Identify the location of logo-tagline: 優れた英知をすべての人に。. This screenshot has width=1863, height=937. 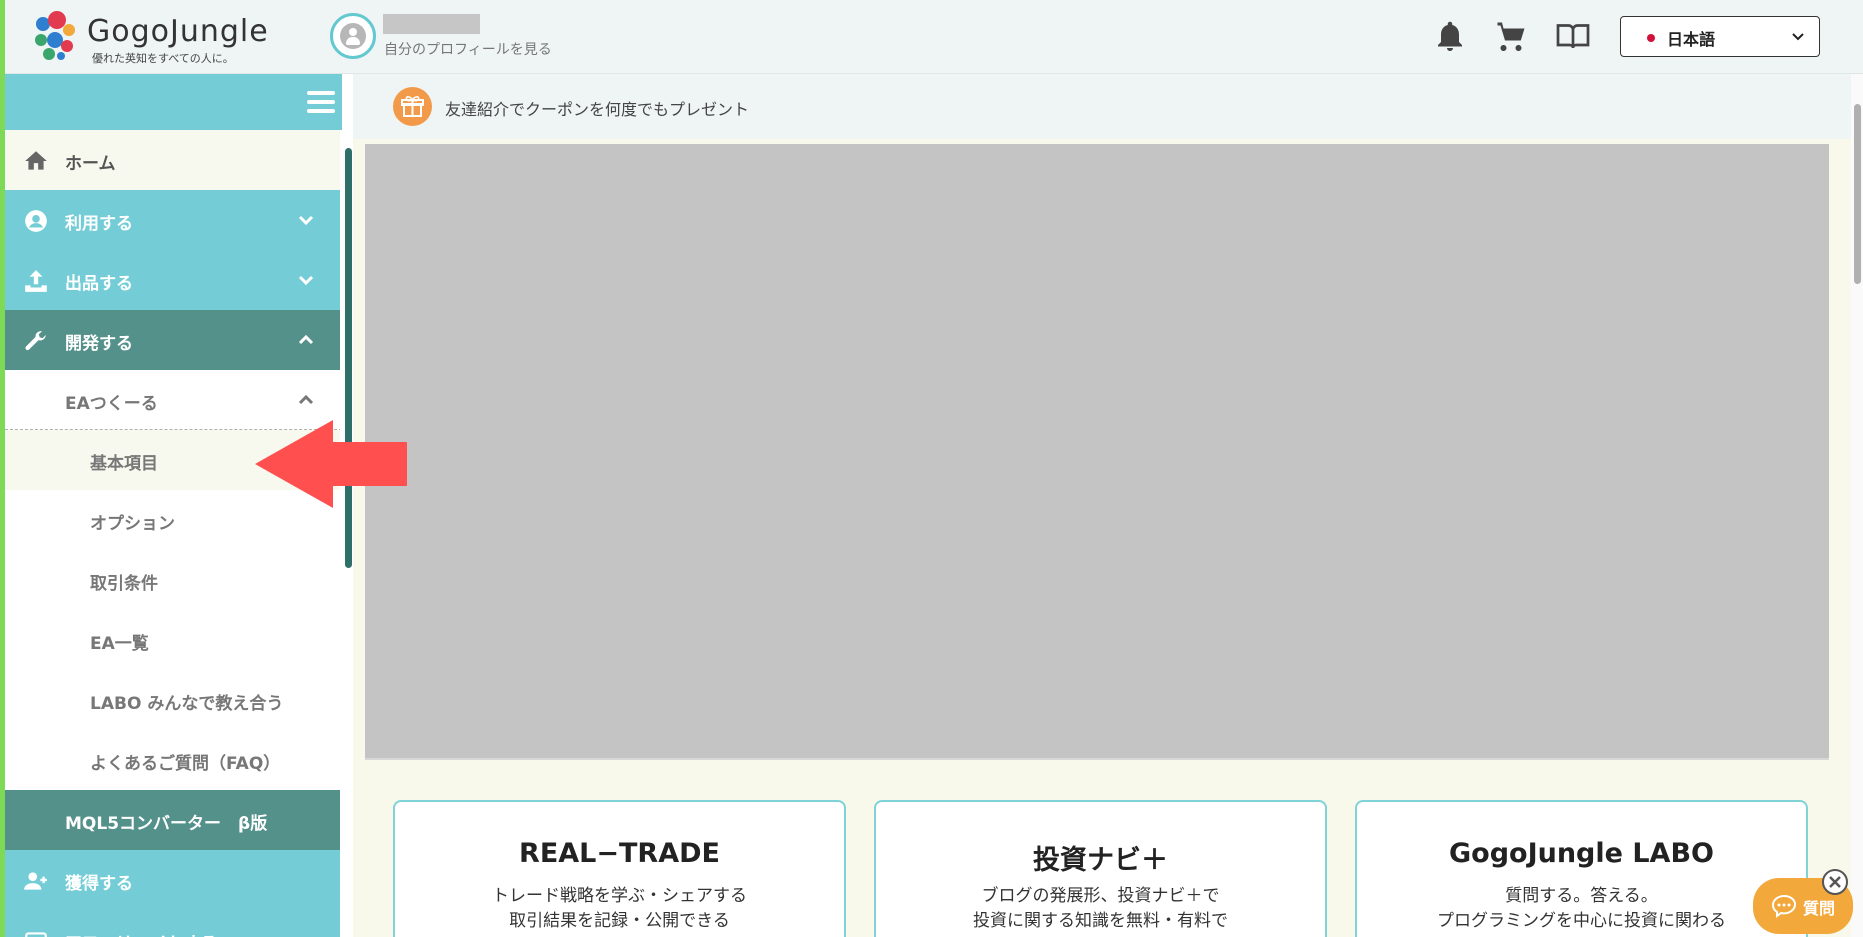
(163, 58).